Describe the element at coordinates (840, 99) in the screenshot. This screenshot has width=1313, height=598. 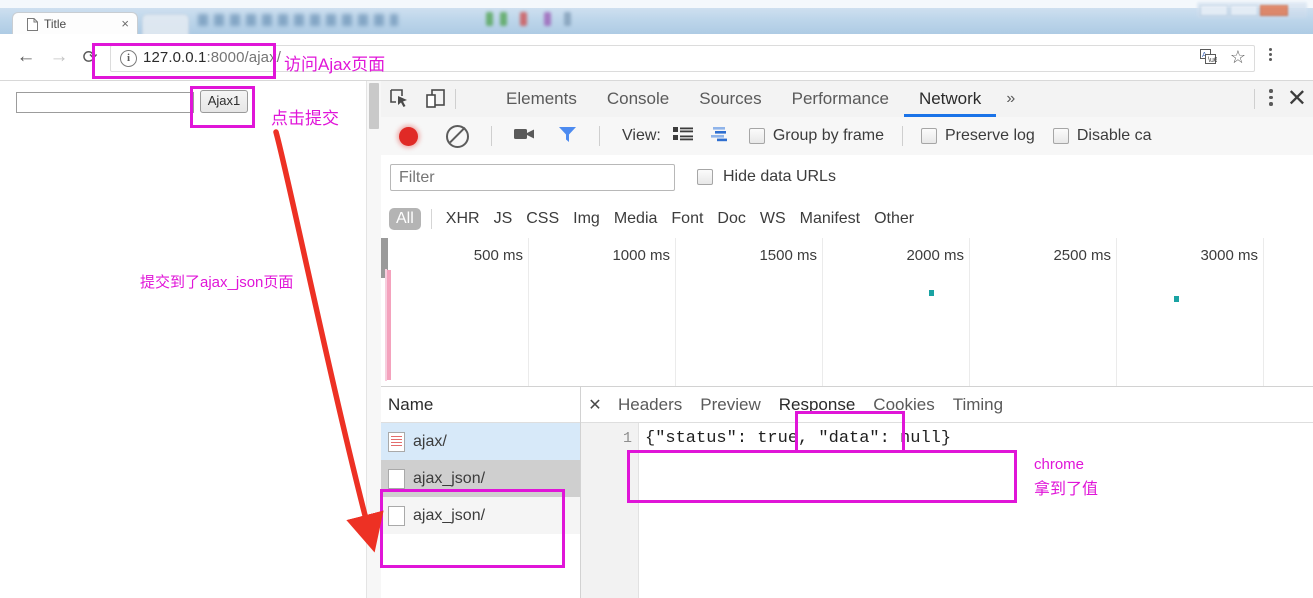
I see `tab-performance: Performance` at that location.